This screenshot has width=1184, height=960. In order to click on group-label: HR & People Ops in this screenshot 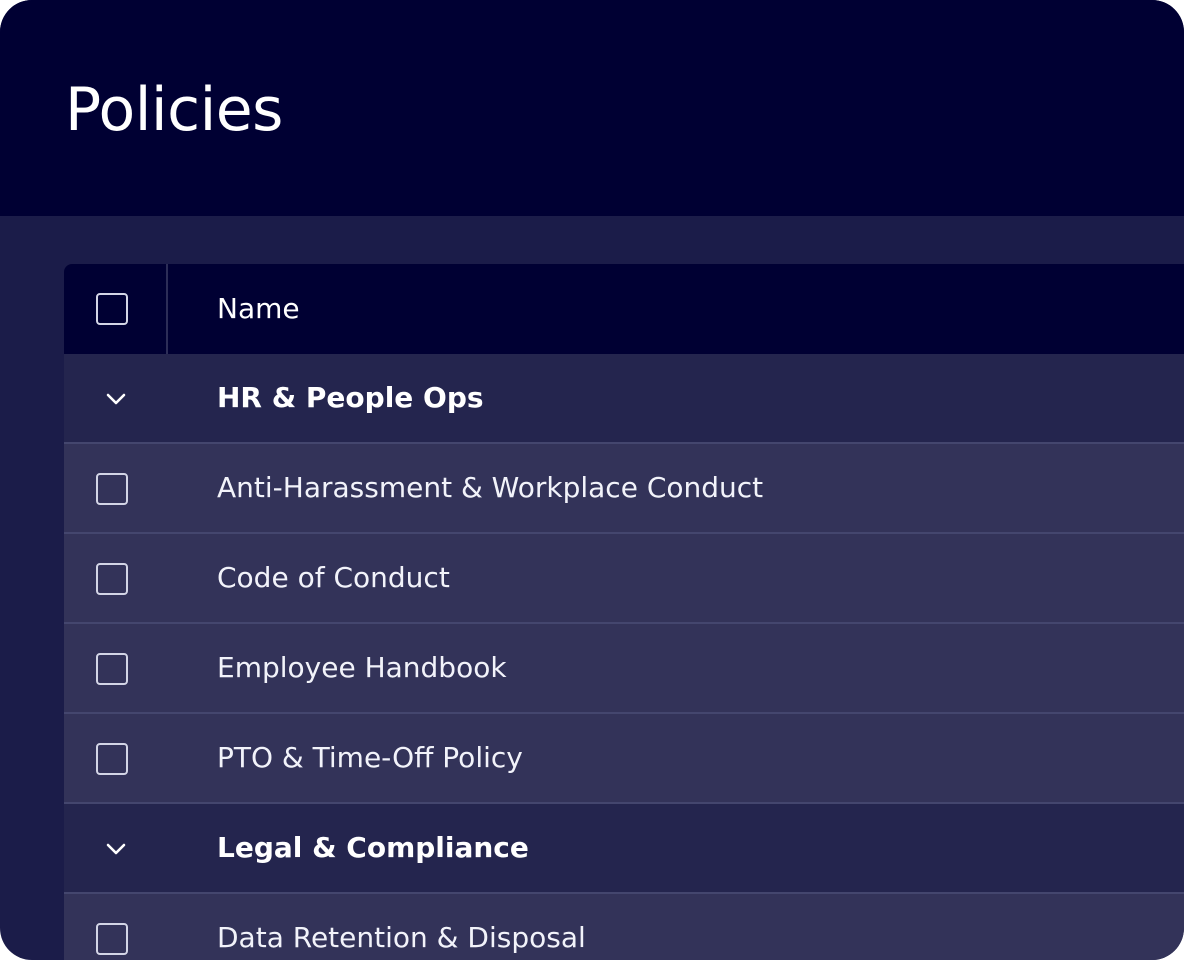, I will do `click(350, 397)`.